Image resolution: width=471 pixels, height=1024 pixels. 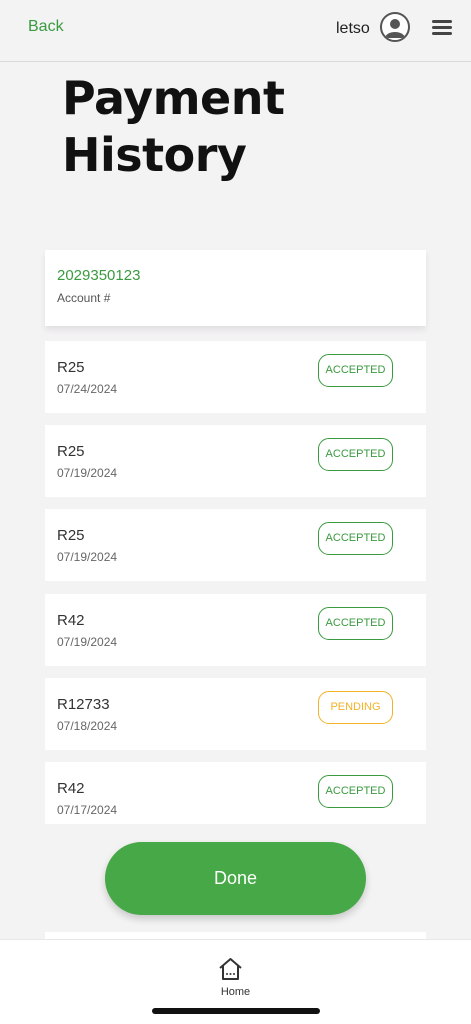 What do you see at coordinates (442, 28) in the screenshot?
I see `hamburger-menu-icon` at bounding box center [442, 28].